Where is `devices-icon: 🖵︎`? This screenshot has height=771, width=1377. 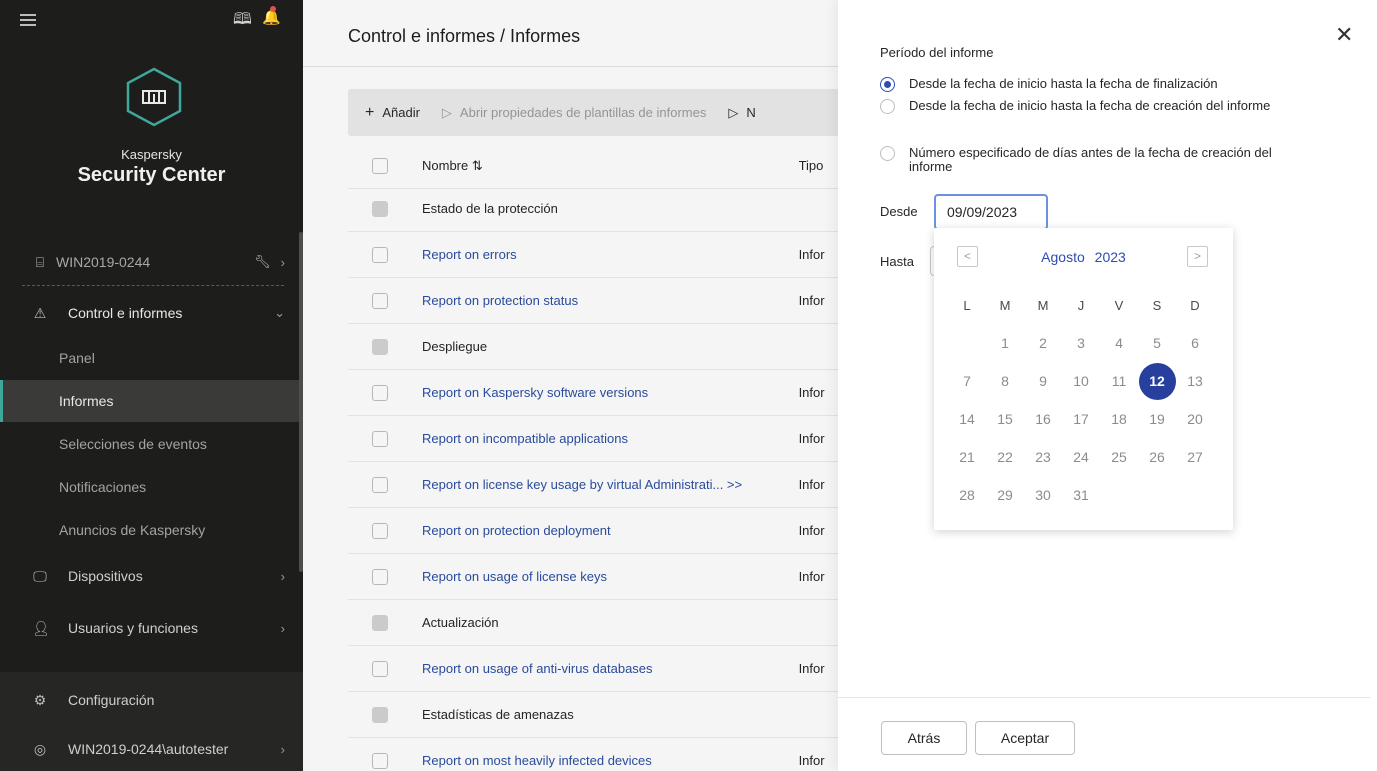 devices-icon: 🖵︎ is located at coordinates (40, 575).